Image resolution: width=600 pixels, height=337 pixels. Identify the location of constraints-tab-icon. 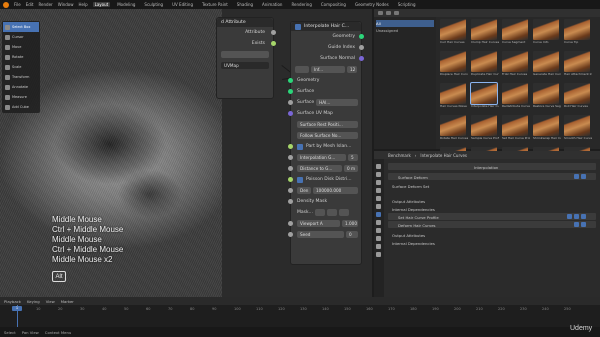
(378, 238).